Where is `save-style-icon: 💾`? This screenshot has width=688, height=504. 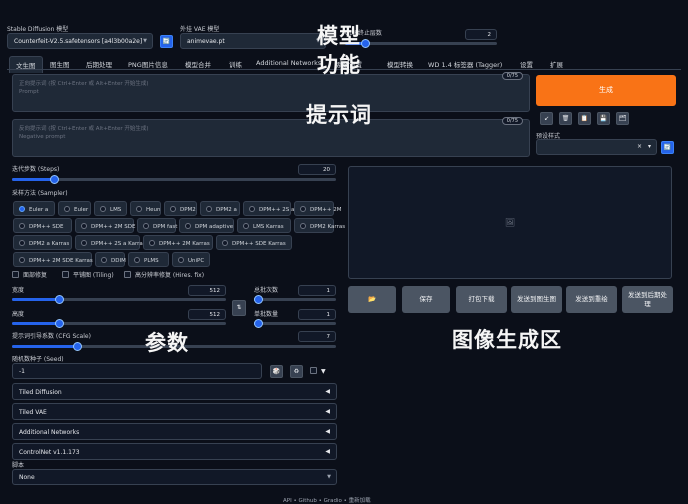
save-style-icon: 💾 is located at coordinates (603, 118).